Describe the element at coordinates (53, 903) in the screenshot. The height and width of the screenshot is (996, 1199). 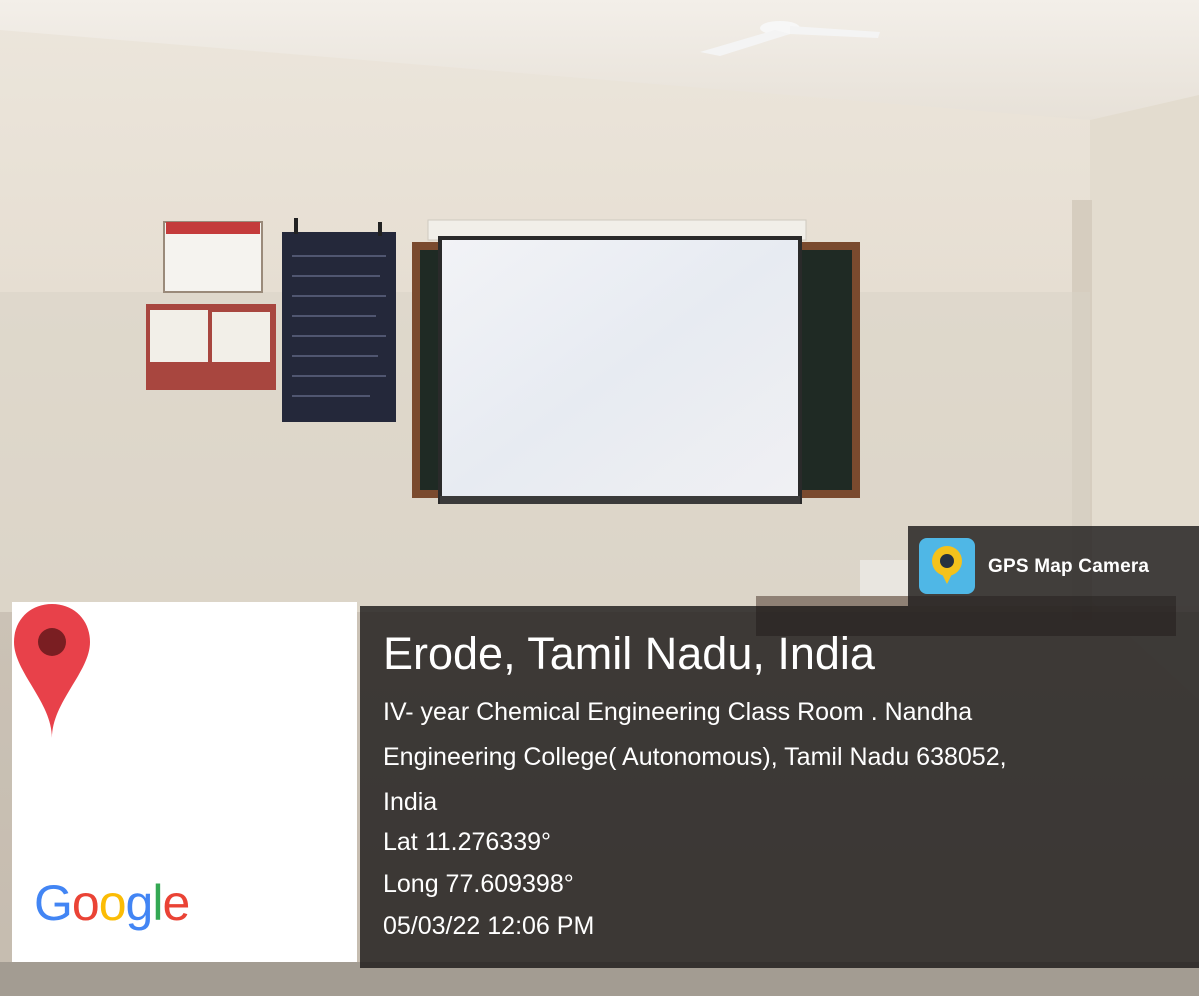
I see `google-letter: G` at that location.